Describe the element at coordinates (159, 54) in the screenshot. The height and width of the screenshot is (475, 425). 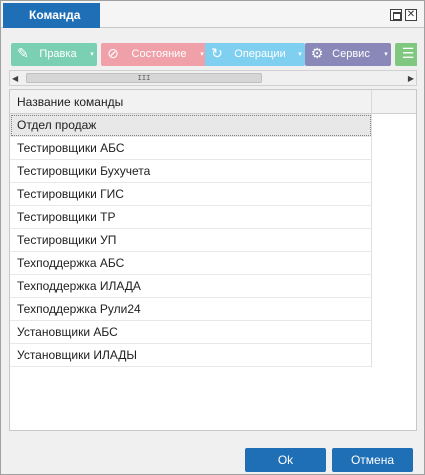
I see `state-label: Состояние` at that location.